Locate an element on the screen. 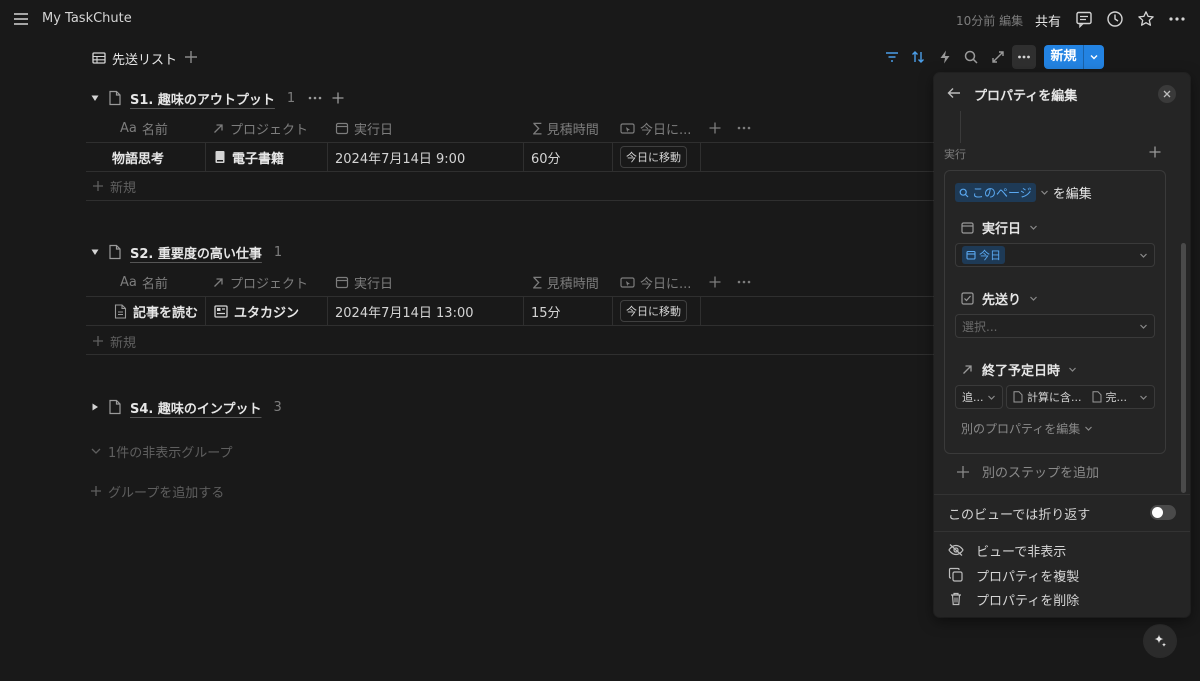 This screenshot has height=681, width=1200. automation-icon is located at coordinates (945, 57).